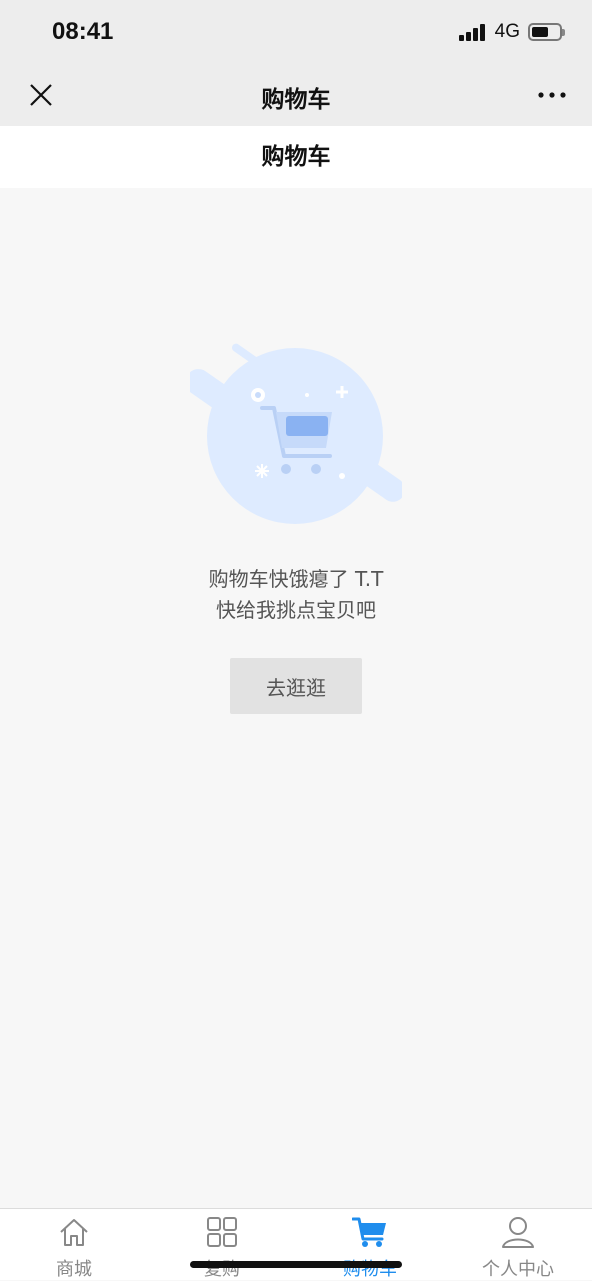  What do you see at coordinates (370, 1269) in the screenshot?
I see `tab-label: 购物车` at bounding box center [370, 1269].